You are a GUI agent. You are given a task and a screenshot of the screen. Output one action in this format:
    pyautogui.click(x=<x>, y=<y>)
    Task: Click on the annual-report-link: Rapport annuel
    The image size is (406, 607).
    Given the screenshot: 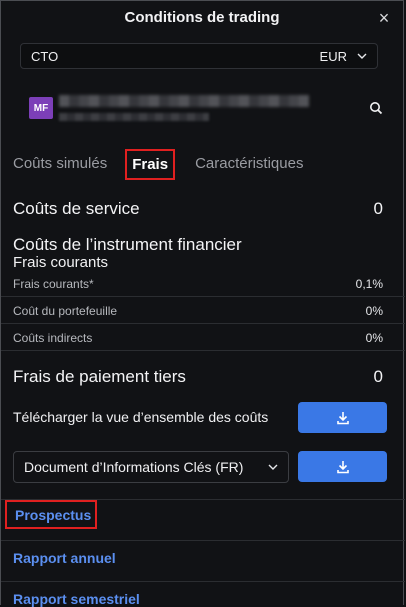 What is the action you would take?
    pyautogui.click(x=64, y=558)
    